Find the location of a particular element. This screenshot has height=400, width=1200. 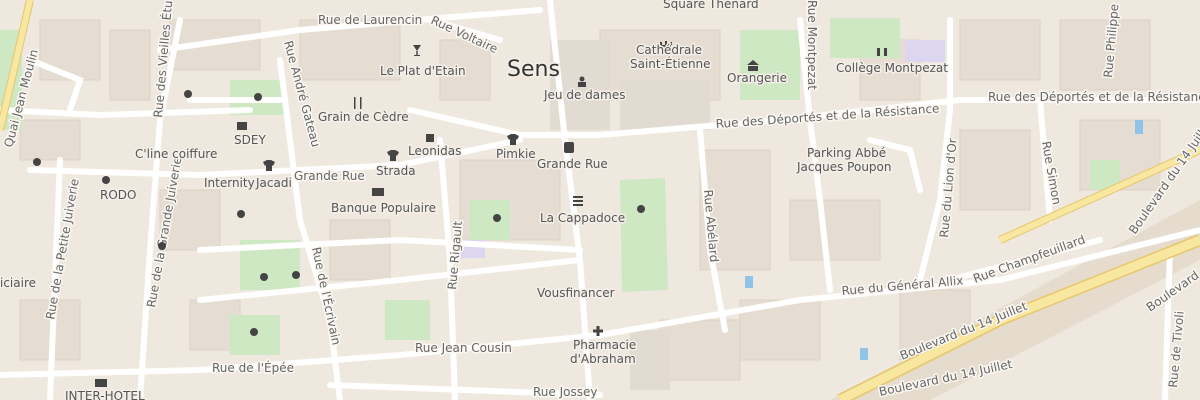

theatre-icon is located at coordinates (106, 180).